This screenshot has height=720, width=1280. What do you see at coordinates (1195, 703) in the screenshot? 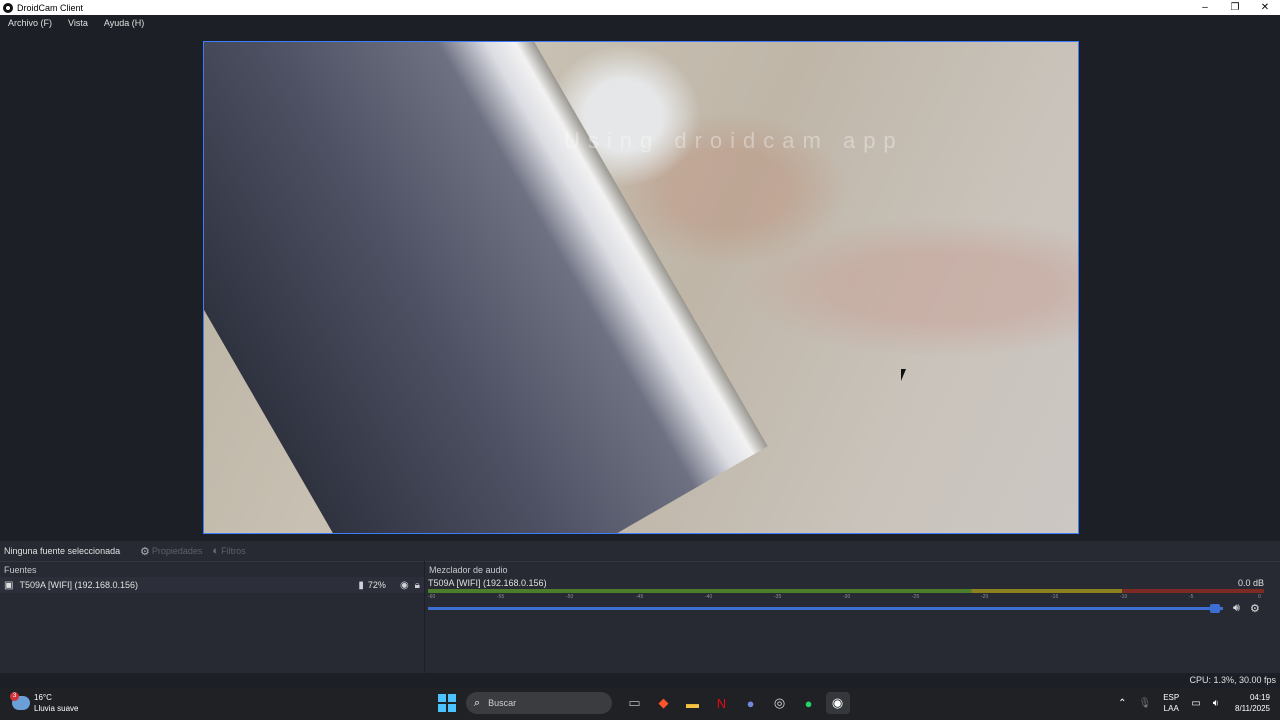
I see `network-icon: ▭` at bounding box center [1195, 703].